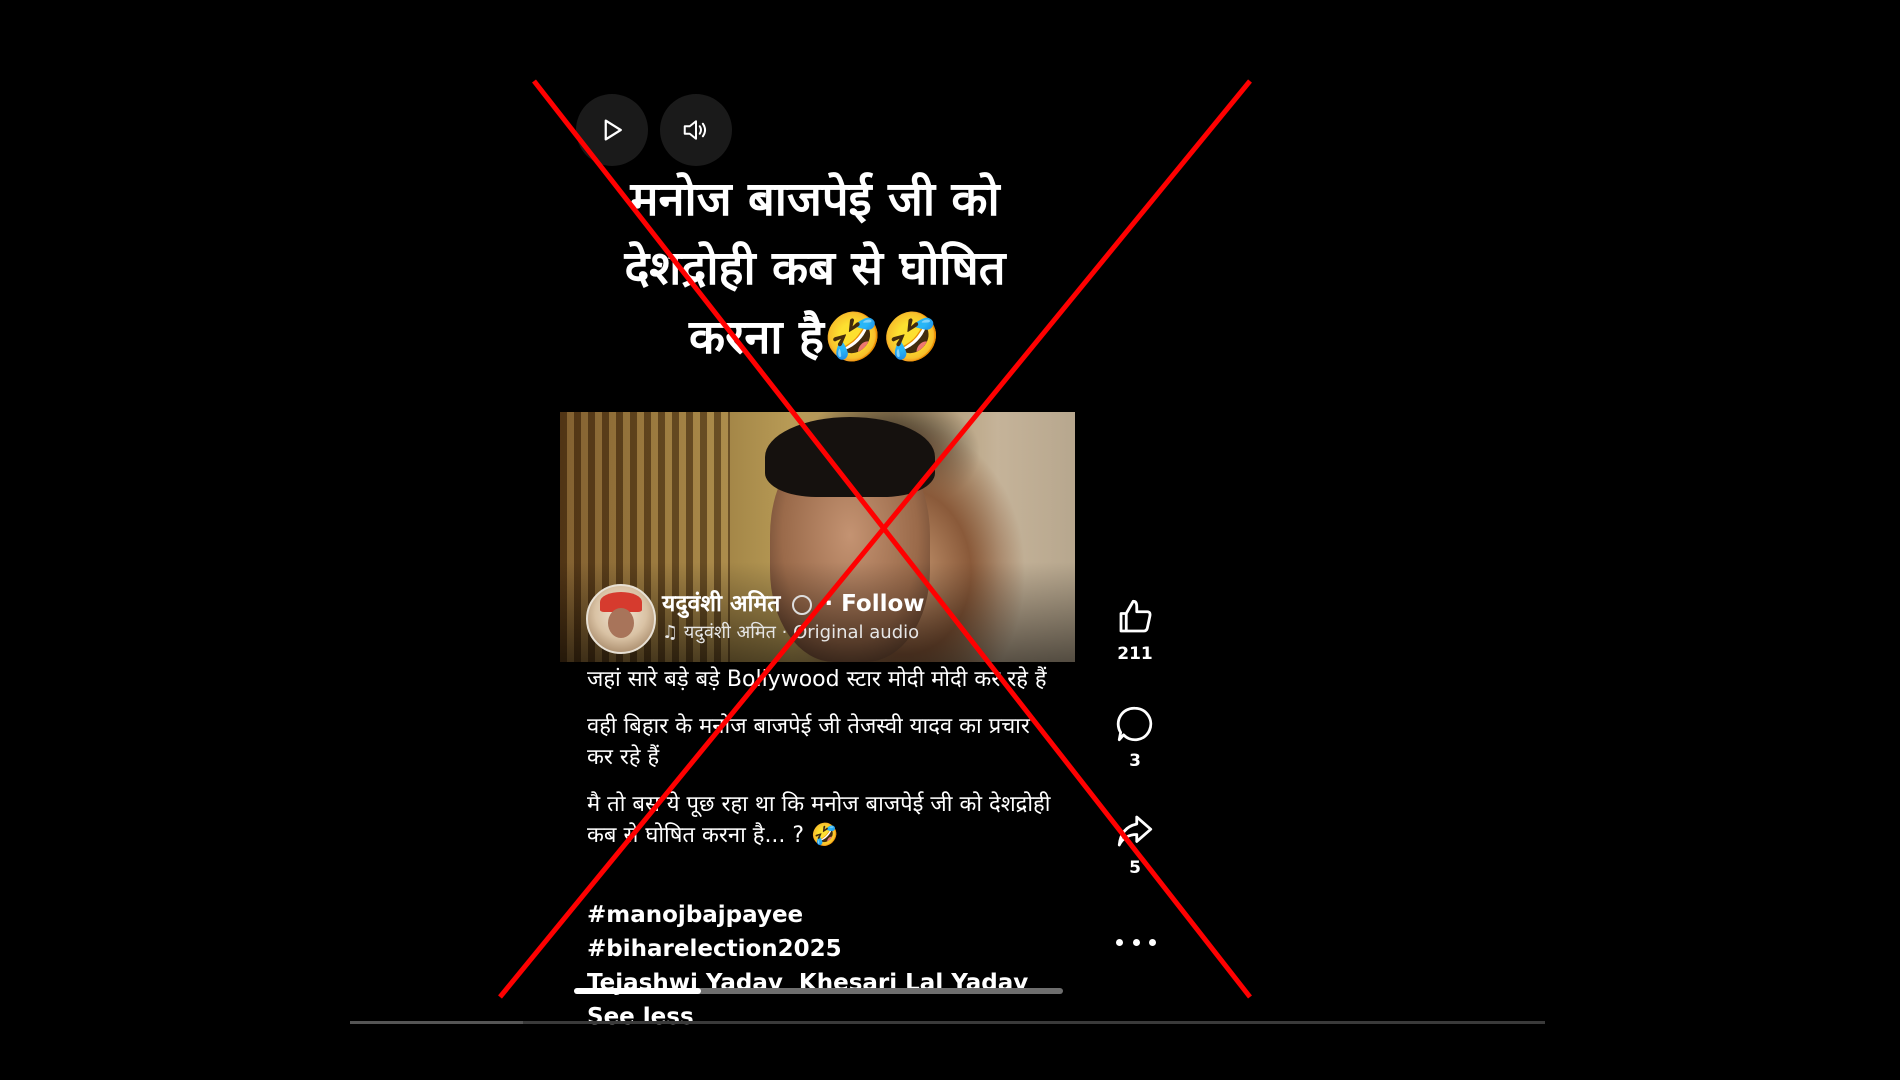 The width and height of the screenshot is (1900, 1080). I want to click on video-progress-bar, so click(818, 991).